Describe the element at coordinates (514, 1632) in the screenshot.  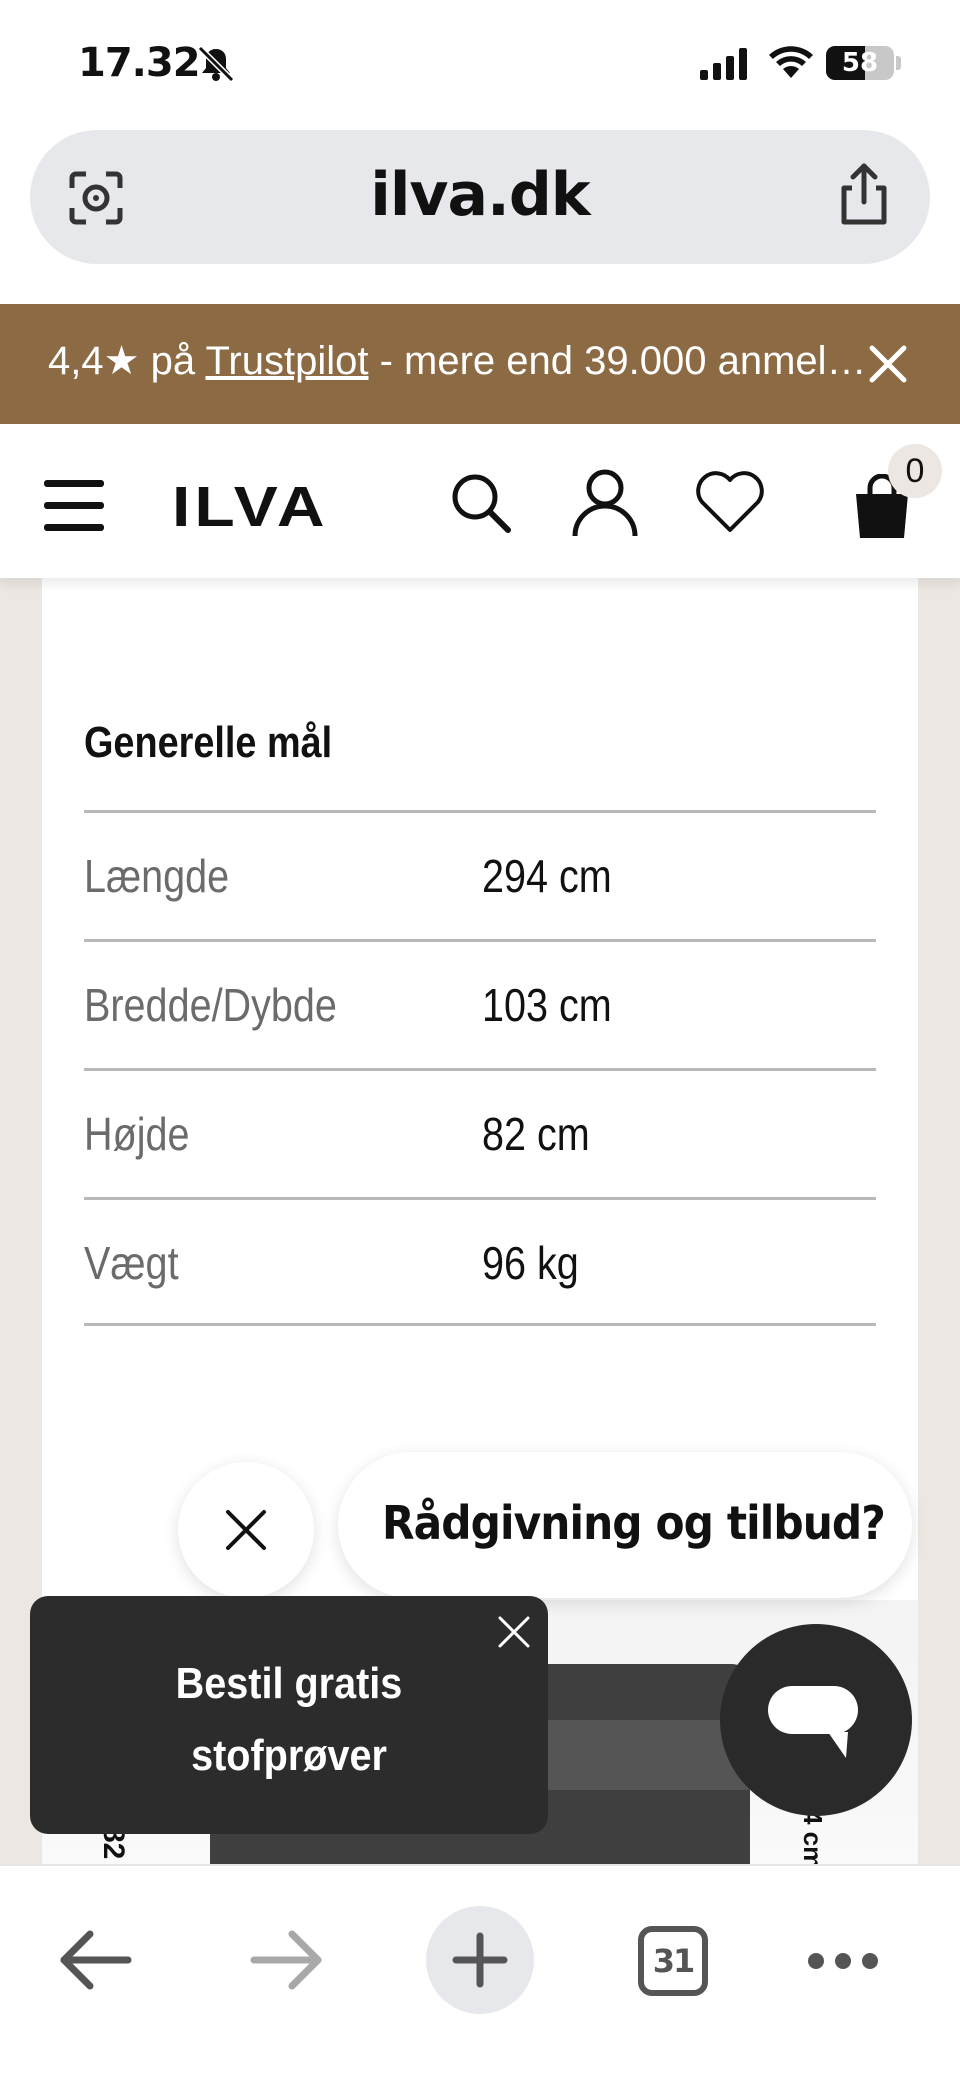
I see `close-toast-icon` at that location.